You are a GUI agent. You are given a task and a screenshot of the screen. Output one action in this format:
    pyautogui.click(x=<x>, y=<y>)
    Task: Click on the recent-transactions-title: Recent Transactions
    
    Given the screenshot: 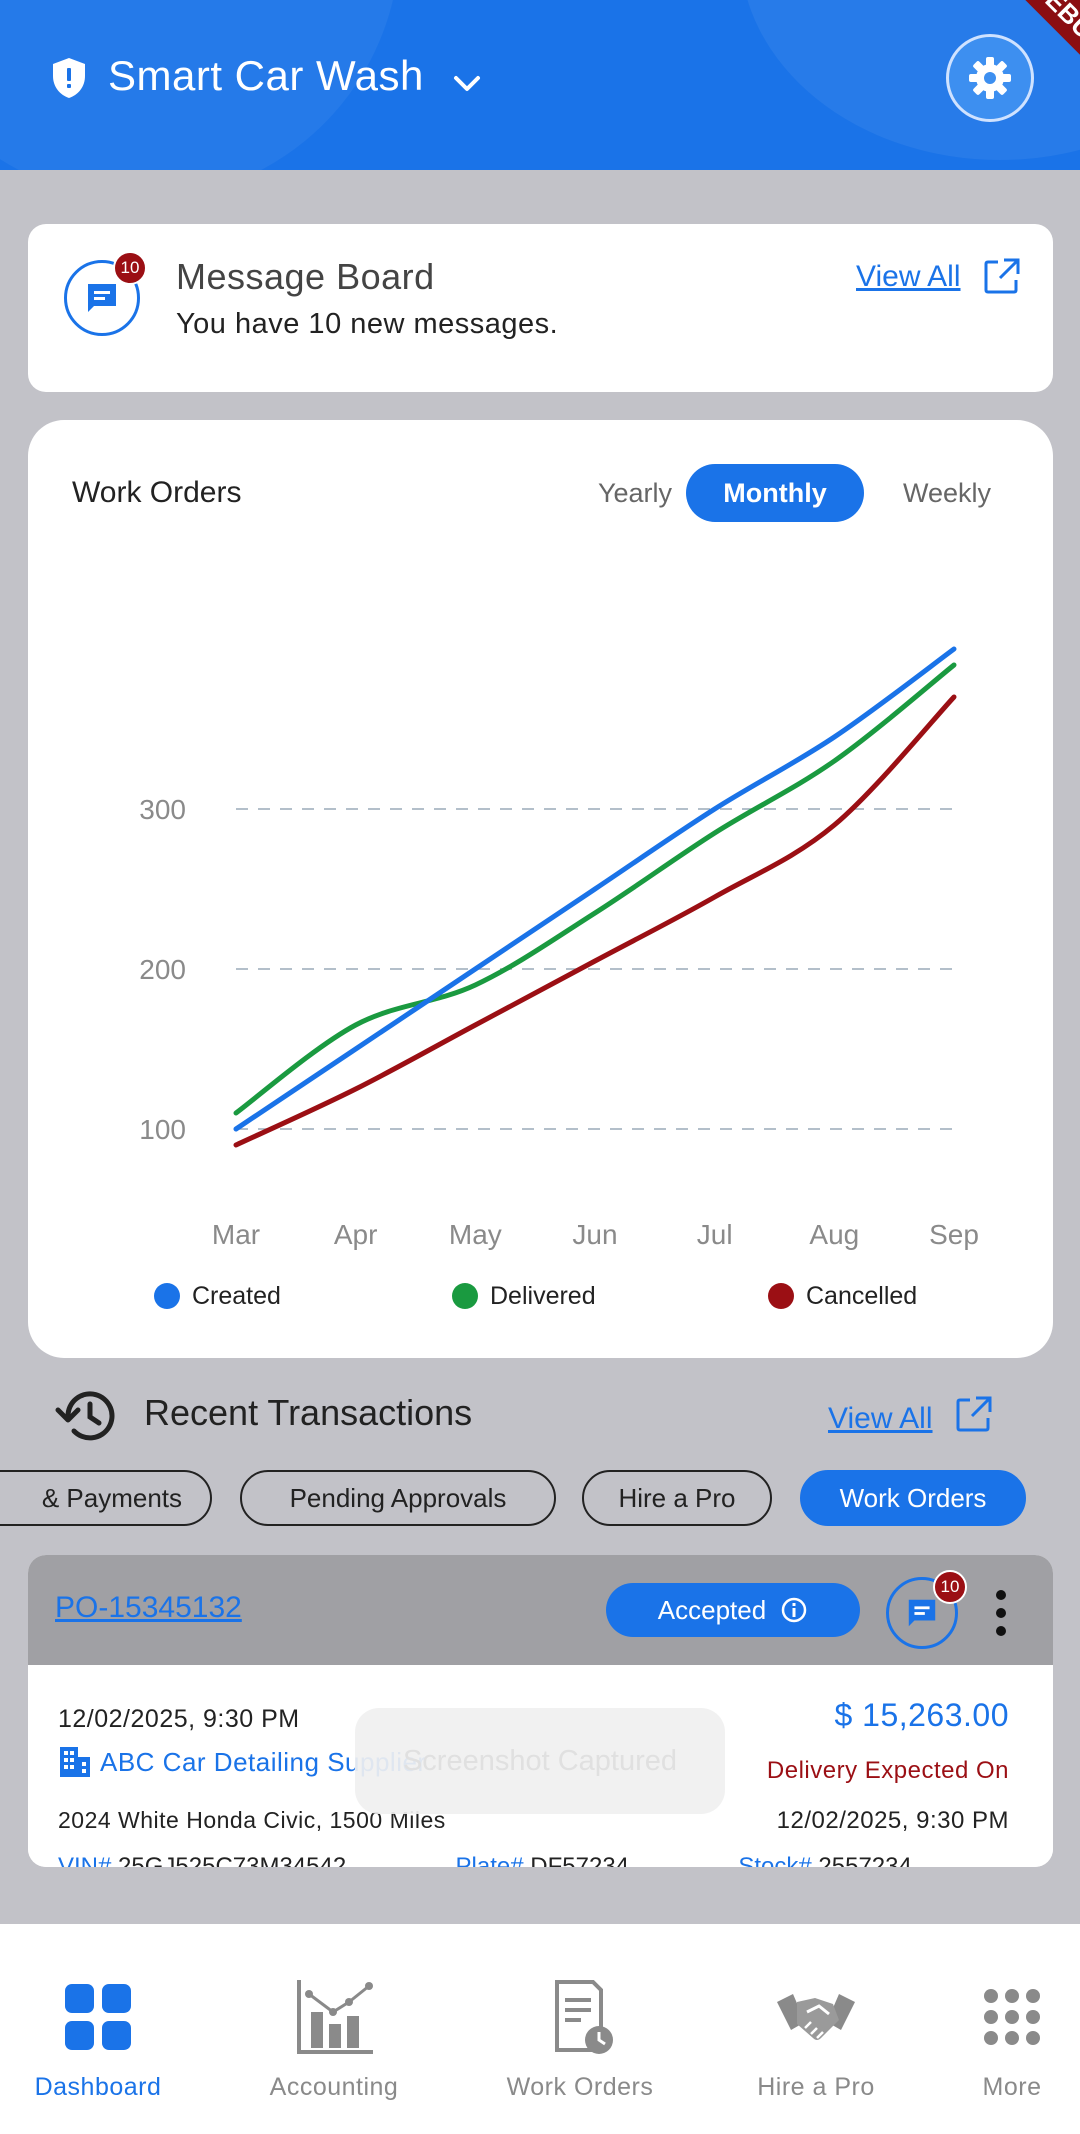 What is the action you would take?
    pyautogui.click(x=308, y=1412)
    